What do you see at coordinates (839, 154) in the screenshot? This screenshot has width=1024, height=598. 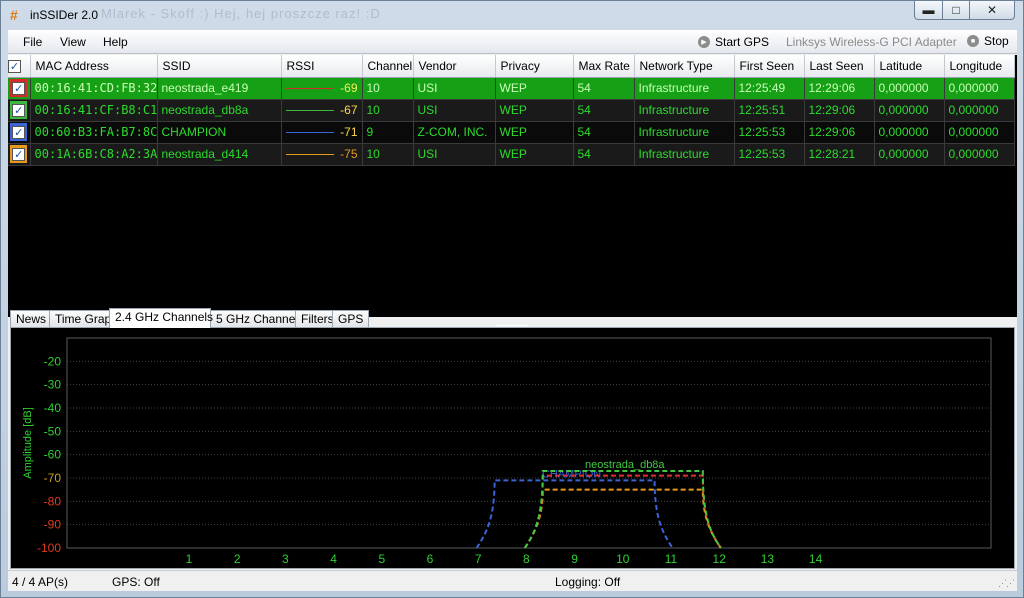 I see `cell-last-seen: 12:28:21` at bounding box center [839, 154].